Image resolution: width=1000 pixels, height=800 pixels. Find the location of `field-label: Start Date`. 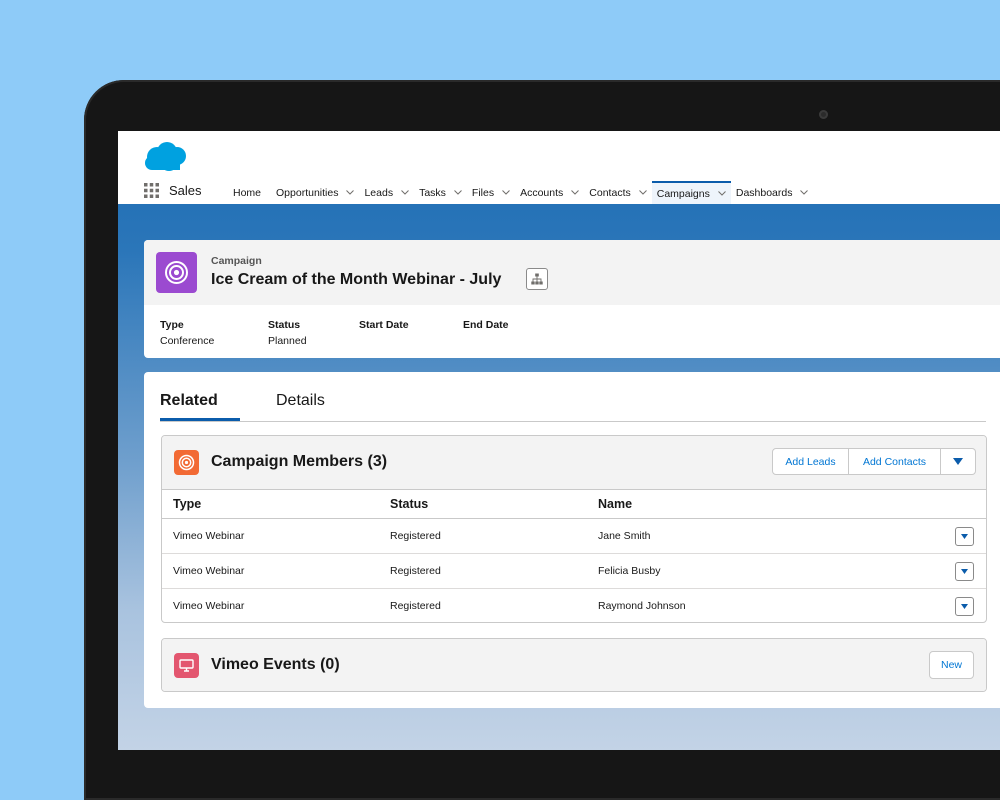

field-label: Start Date is located at coordinates (384, 325).